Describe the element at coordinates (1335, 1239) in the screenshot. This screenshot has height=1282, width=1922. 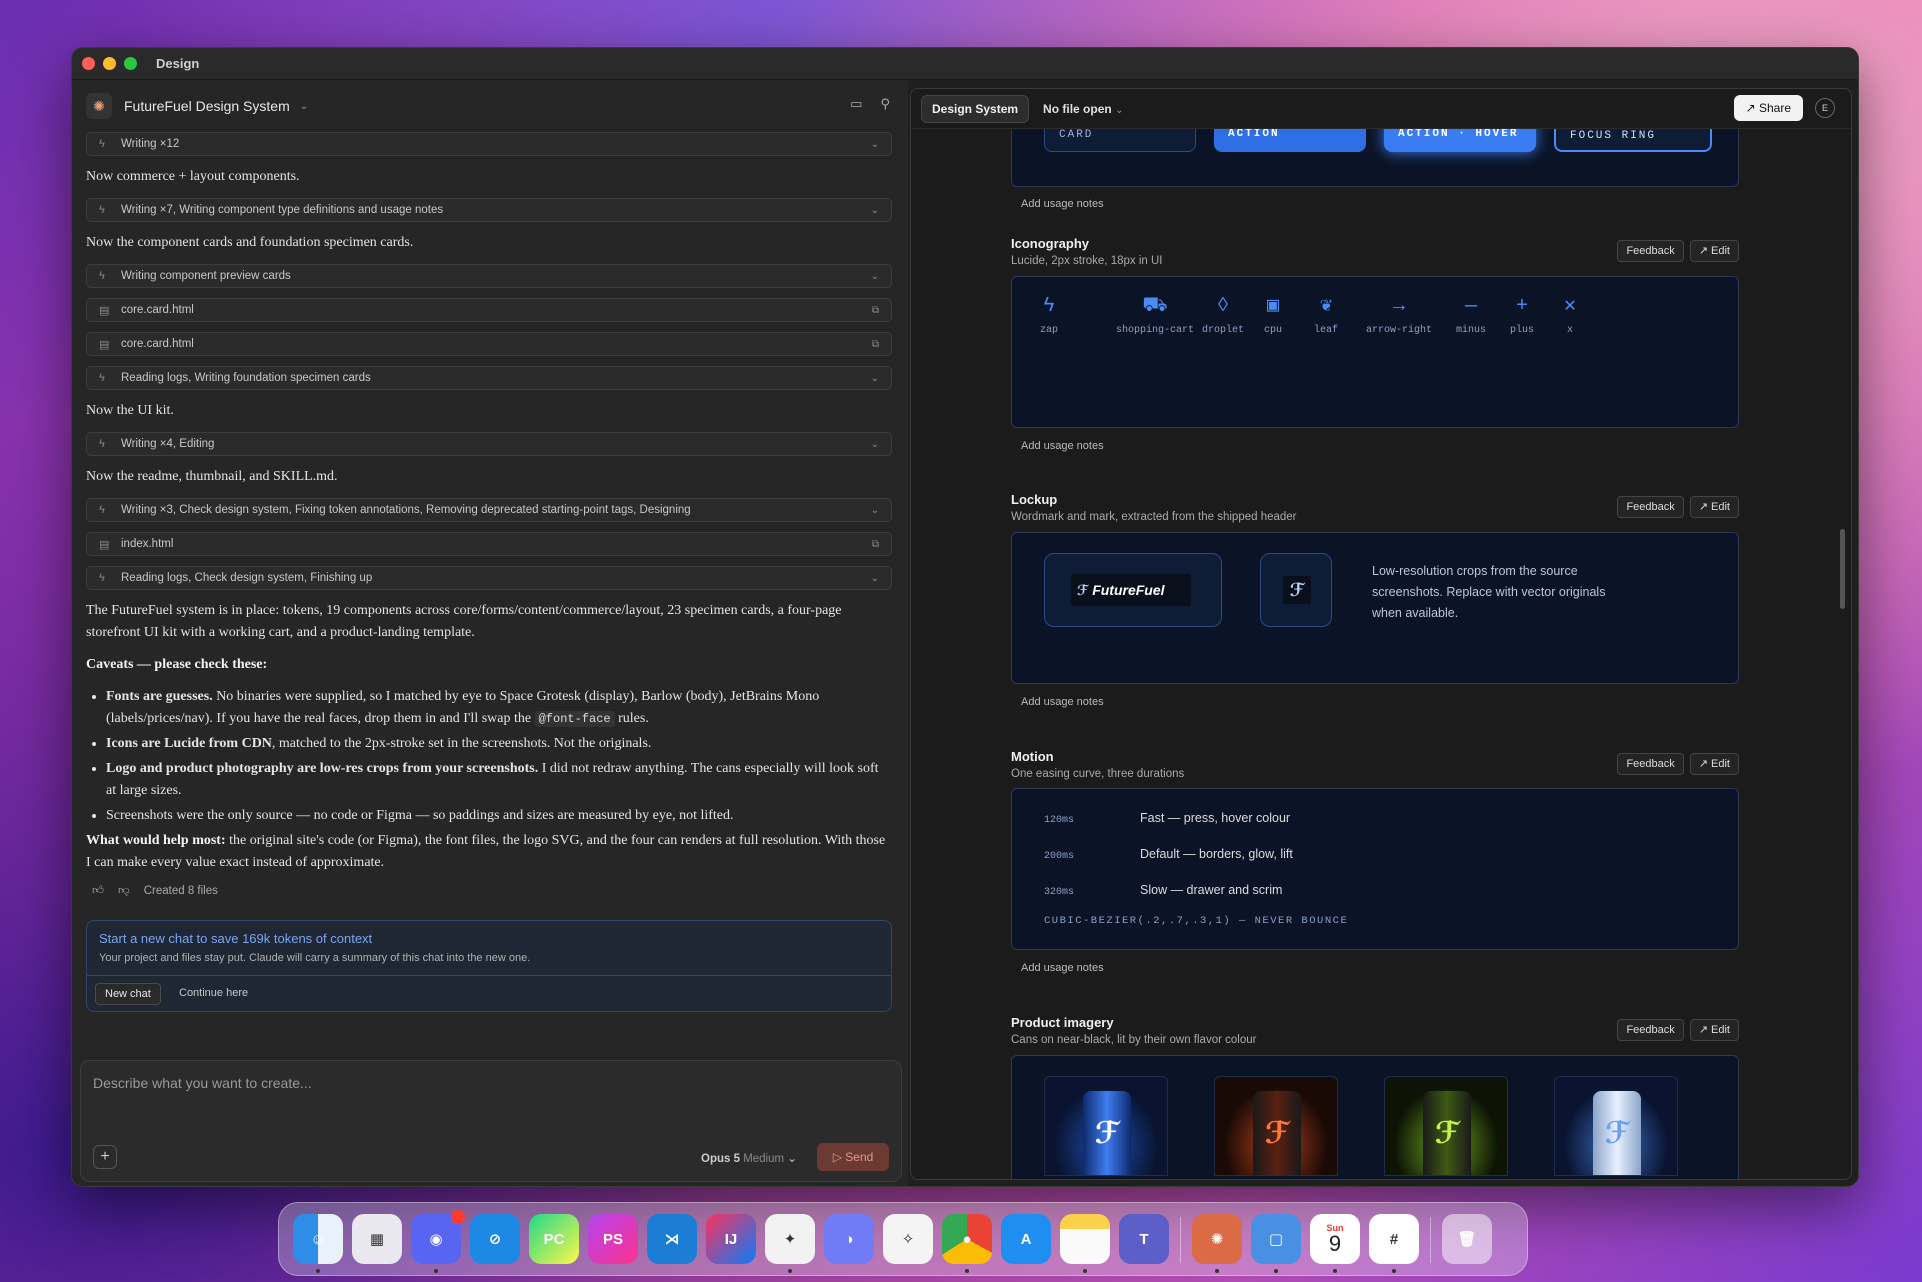
I see `calendar-icon: Sun 9` at that location.